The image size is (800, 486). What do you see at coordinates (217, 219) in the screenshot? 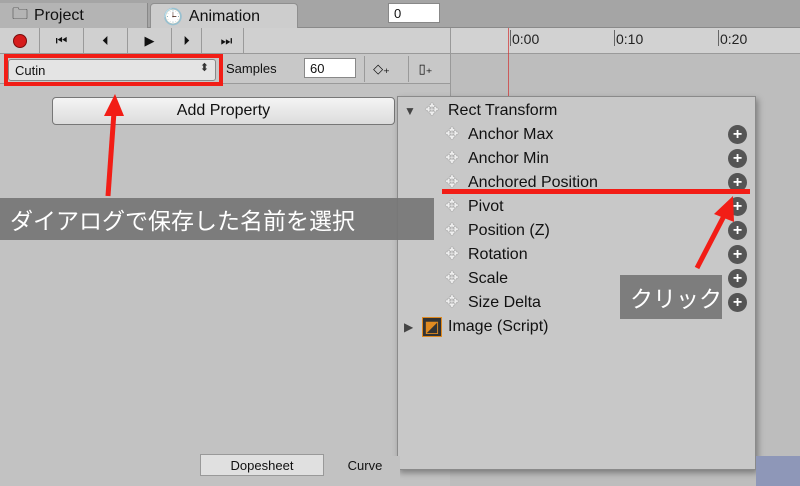
I see `select-callout: ダイアログで保存した名前を選択` at bounding box center [217, 219].